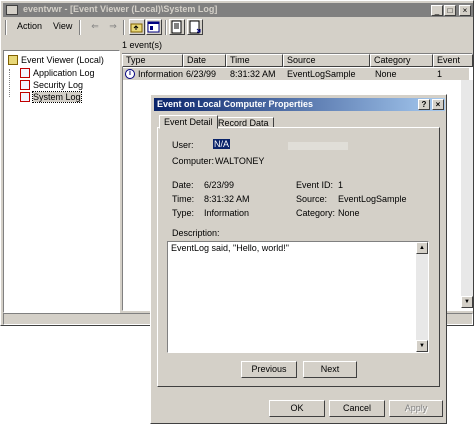  Describe the element at coordinates (183, 145) in the screenshot. I see `user-label: User:` at that location.